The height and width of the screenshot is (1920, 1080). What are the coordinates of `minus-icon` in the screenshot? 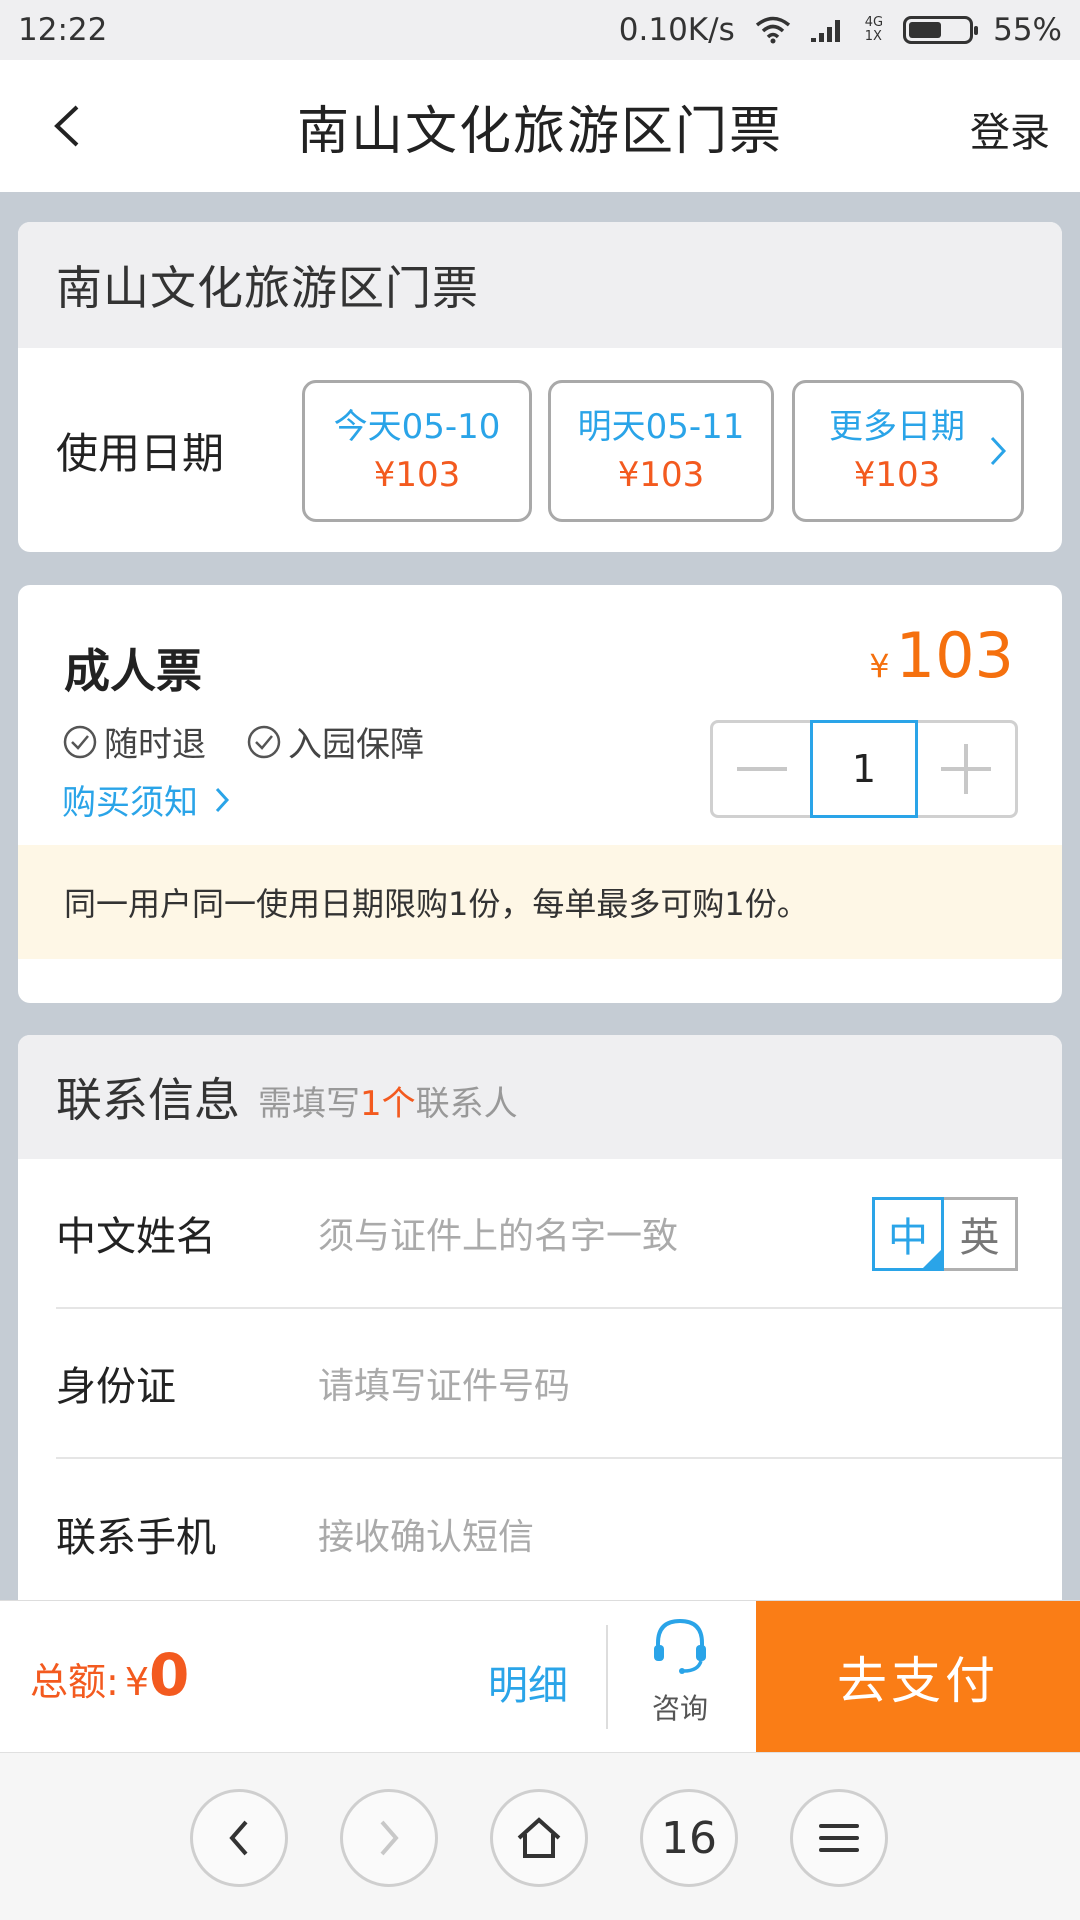 It's located at (761, 769).